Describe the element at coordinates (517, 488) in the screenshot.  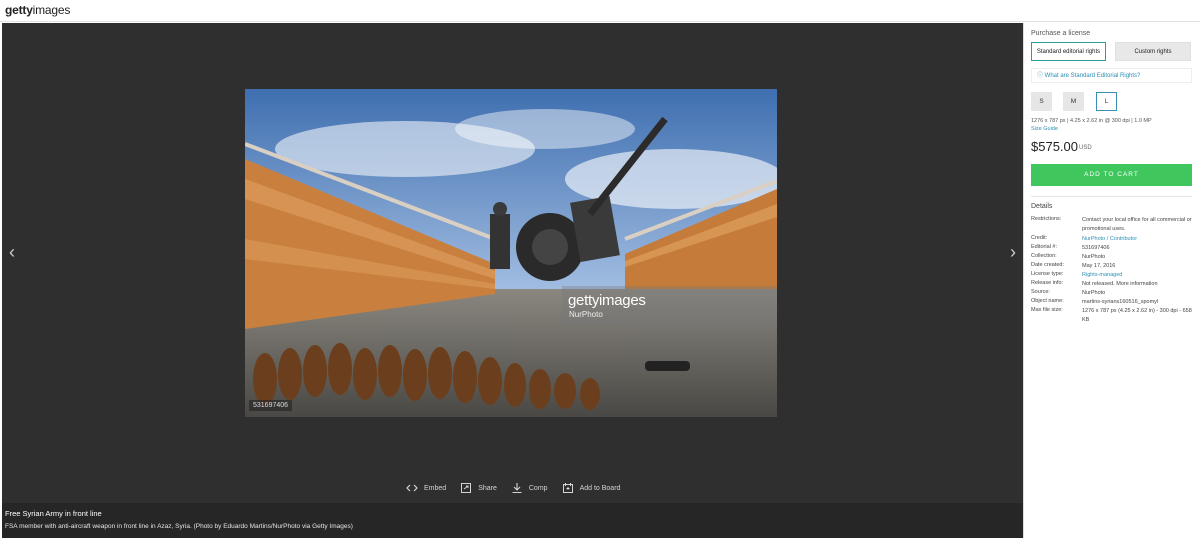
I see `download-icon` at that location.